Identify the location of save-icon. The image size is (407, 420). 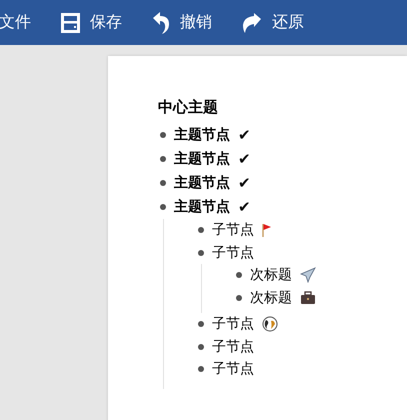
(70, 22).